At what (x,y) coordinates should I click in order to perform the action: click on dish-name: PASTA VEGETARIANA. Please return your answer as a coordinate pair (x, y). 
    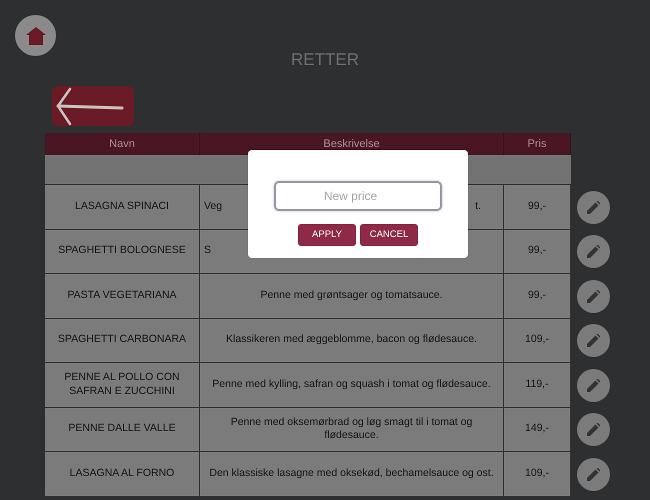
    Looking at the image, I should click on (122, 296).